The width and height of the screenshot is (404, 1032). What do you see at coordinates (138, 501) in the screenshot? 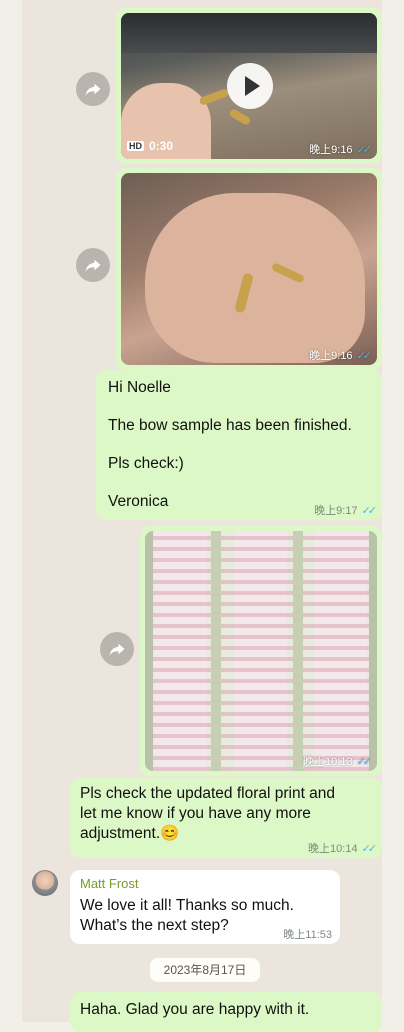
I see `message-text: Veronica` at bounding box center [138, 501].